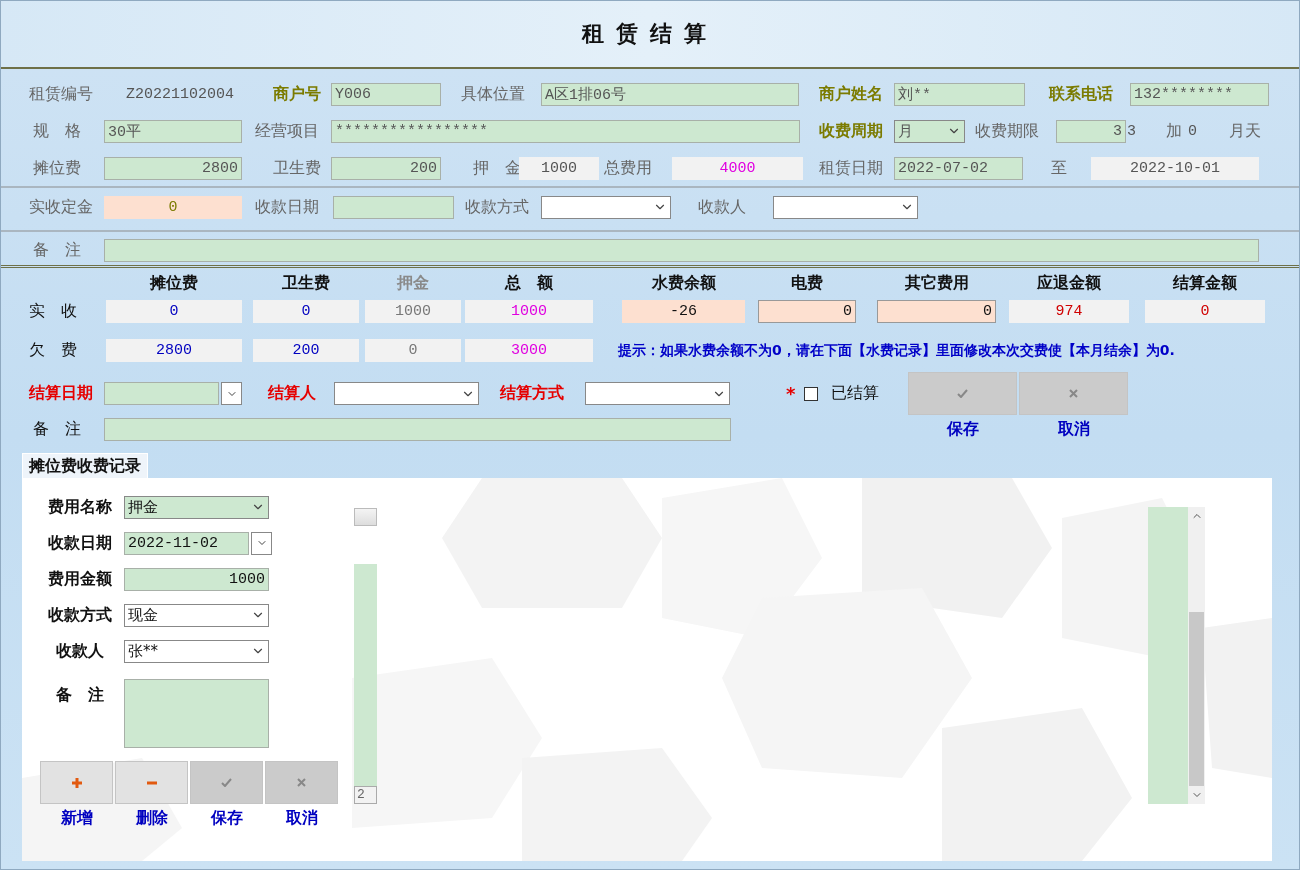 Image resolution: width=1300 pixels, height=870 pixels. Describe the element at coordinates (173, 168) in the screenshot. I see `input-field: 2800` at that location.